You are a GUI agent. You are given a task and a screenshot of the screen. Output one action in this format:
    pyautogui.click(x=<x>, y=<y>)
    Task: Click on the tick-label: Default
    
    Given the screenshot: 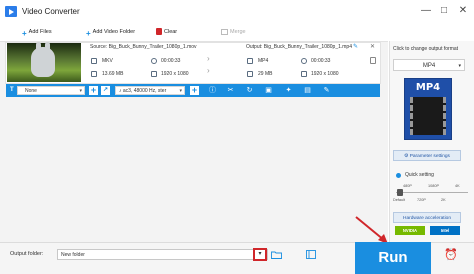 What is the action you would take?
    pyautogui.click(x=399, y=200)
    